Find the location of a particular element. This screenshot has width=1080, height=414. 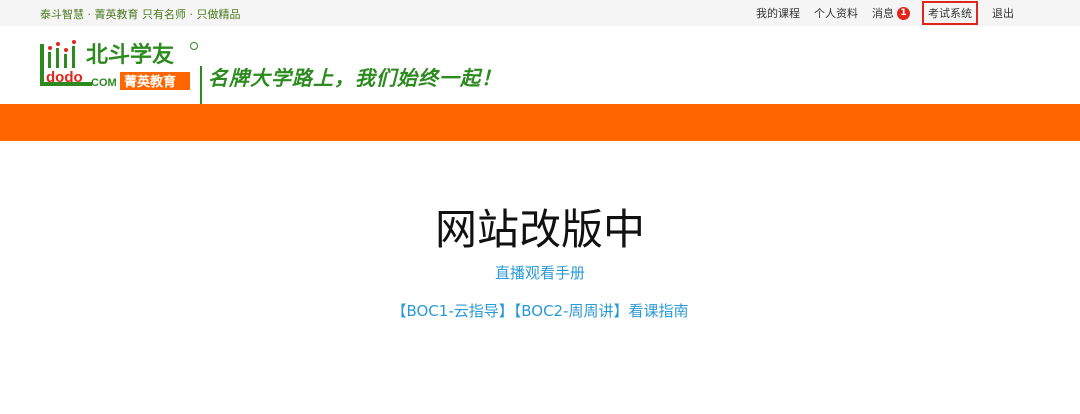

course-guide-links: 【BOC1-云指导】【BOC2-周周讲】看课指南 is located at coordinates (540, 310).